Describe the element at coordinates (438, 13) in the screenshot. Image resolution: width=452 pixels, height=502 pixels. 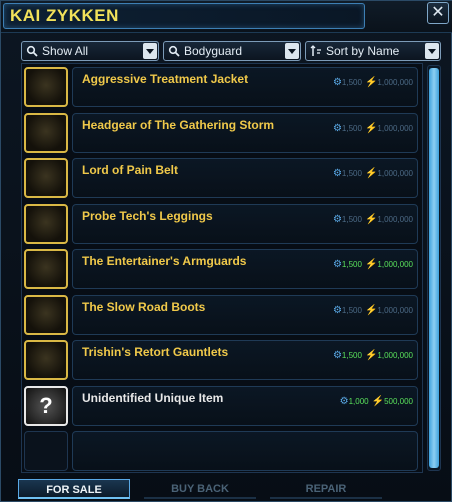
I see `close-button: ✕` at that location.